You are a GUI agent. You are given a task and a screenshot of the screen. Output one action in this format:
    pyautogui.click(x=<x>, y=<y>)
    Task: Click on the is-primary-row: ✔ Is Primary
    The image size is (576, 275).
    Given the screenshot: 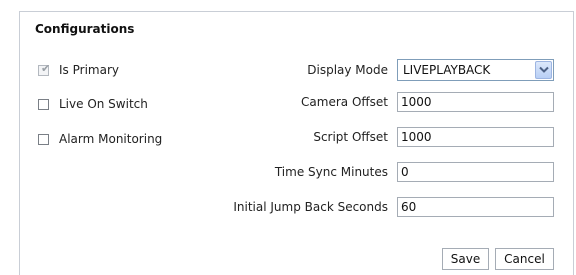 What is the action you would take?
    pyautogui.click(x=78, y=70)
    